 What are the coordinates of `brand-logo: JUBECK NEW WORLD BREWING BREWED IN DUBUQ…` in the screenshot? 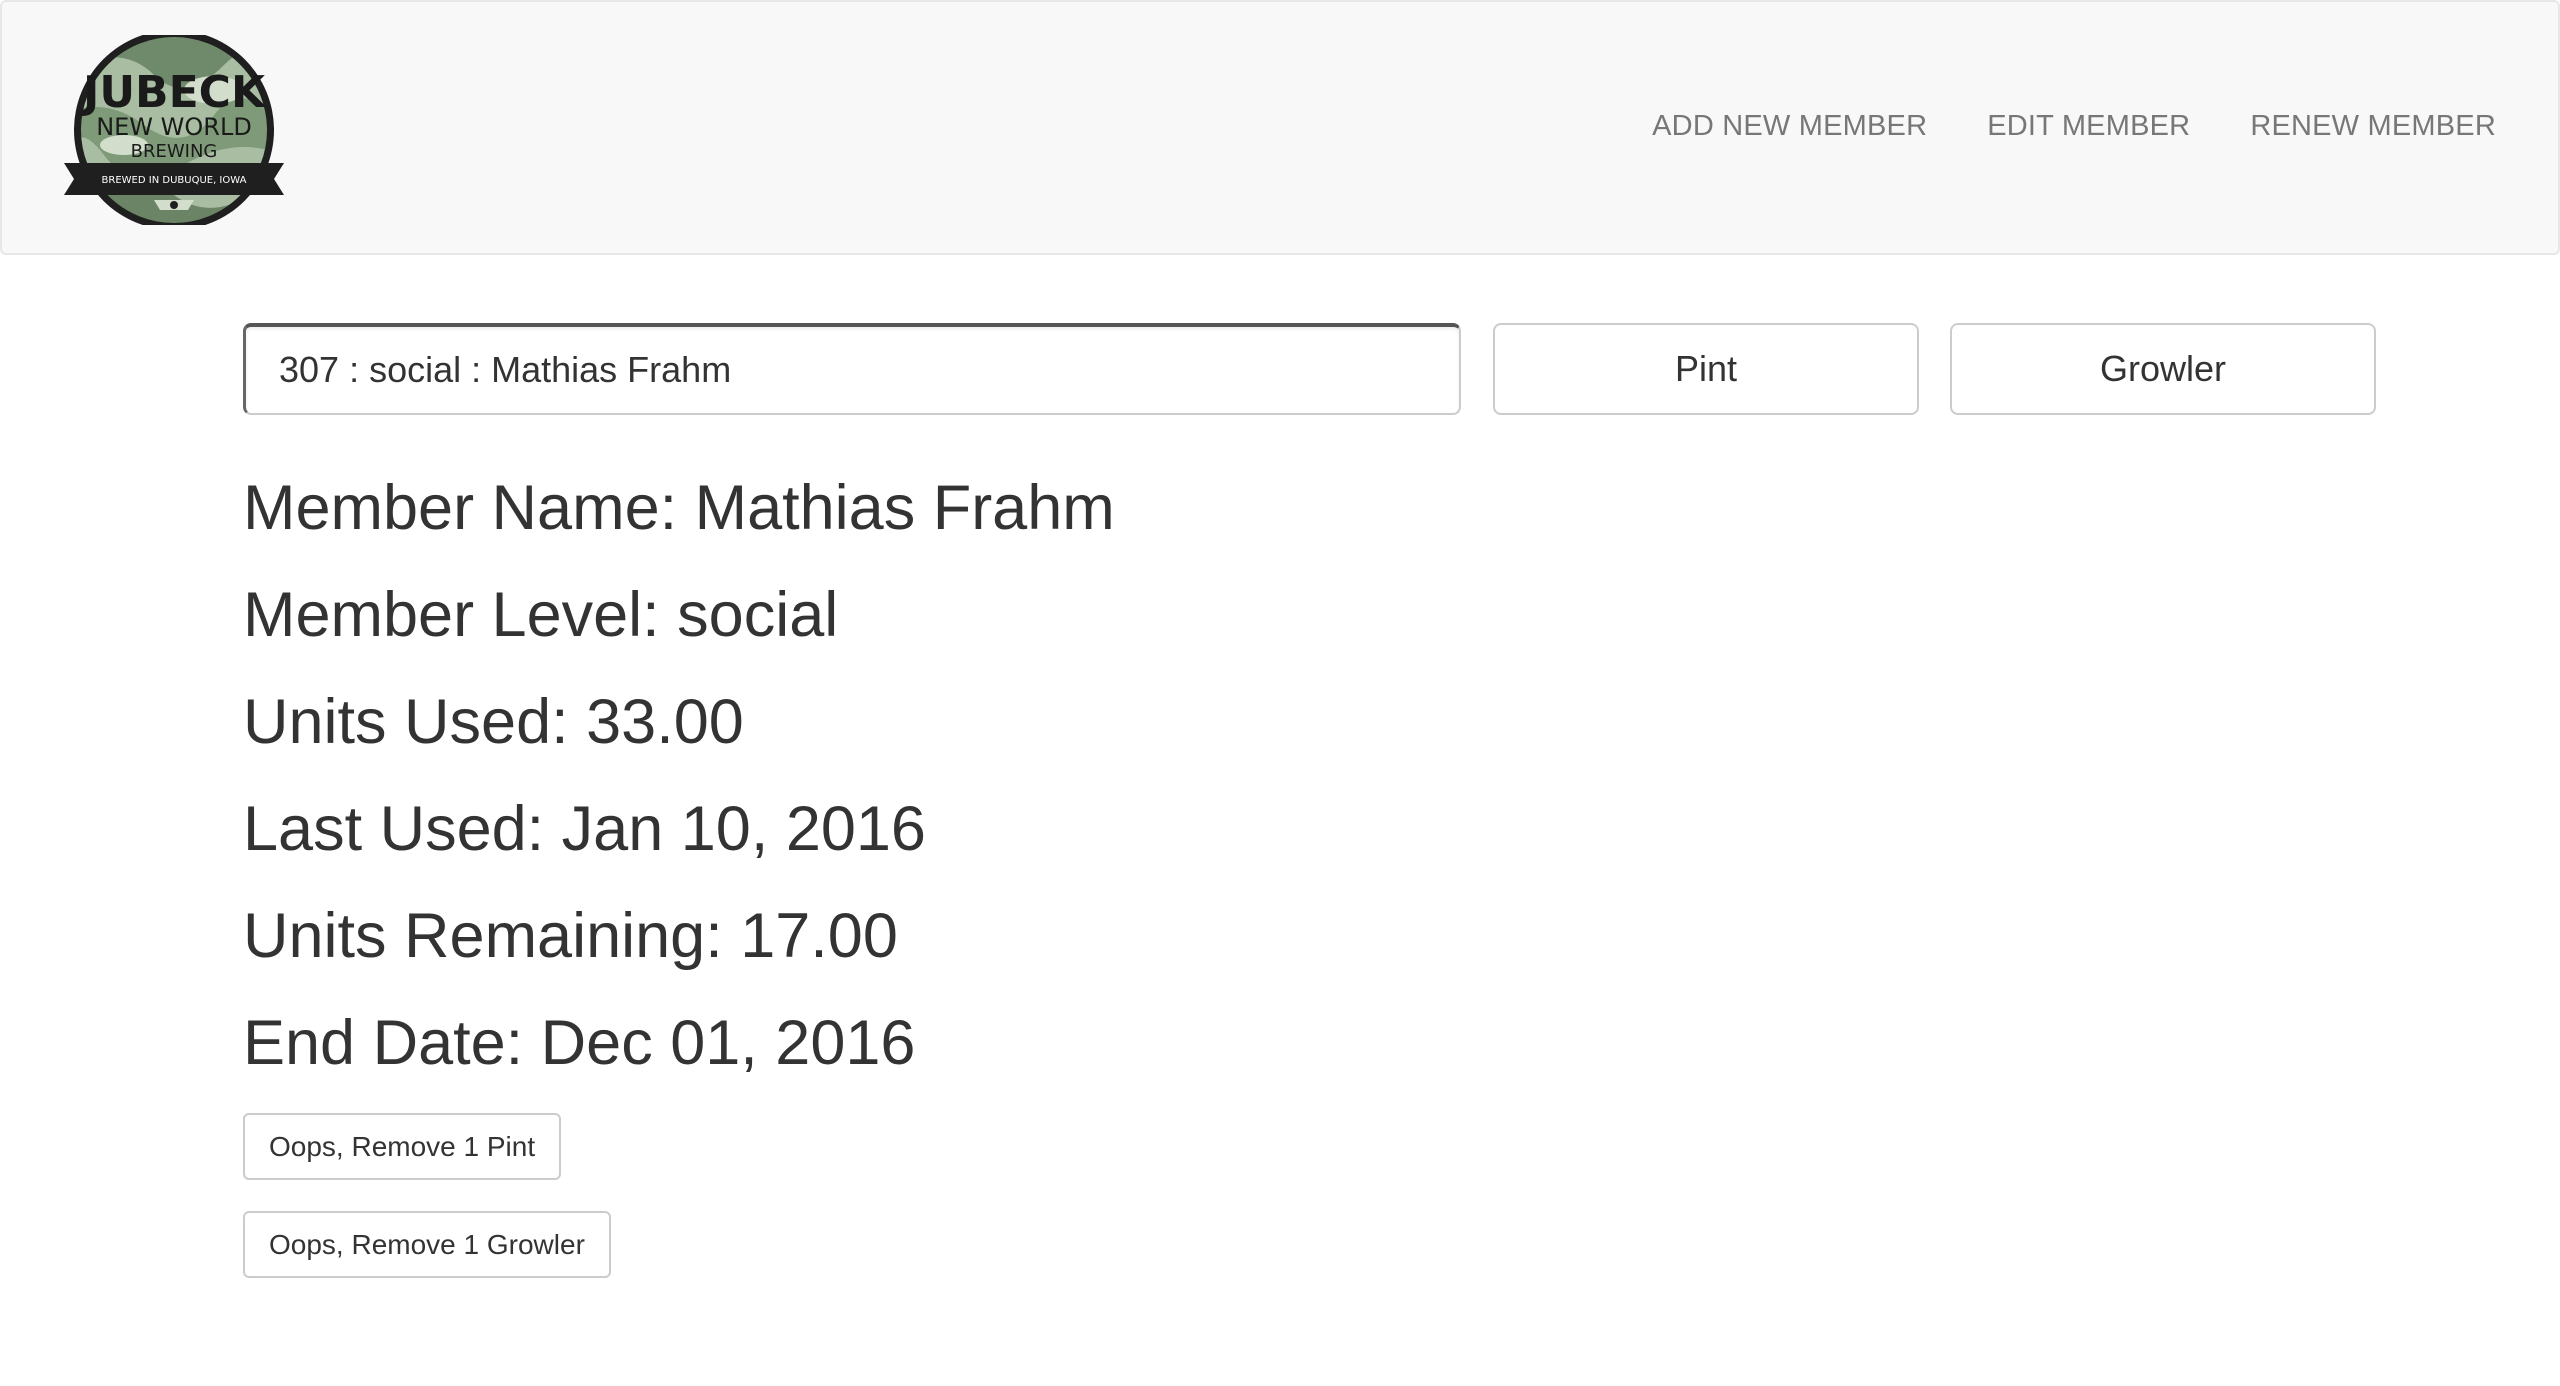 It's located at (174, 130).